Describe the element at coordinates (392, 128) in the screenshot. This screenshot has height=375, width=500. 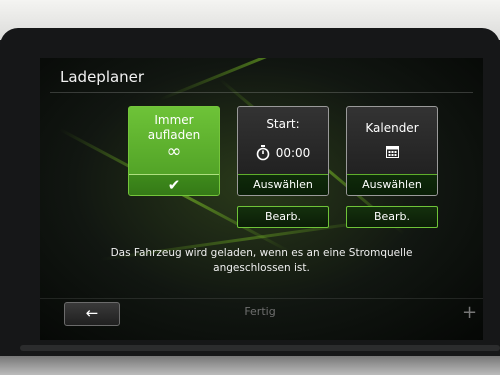
I see `tile-calendar-label: Kalender` at that location.